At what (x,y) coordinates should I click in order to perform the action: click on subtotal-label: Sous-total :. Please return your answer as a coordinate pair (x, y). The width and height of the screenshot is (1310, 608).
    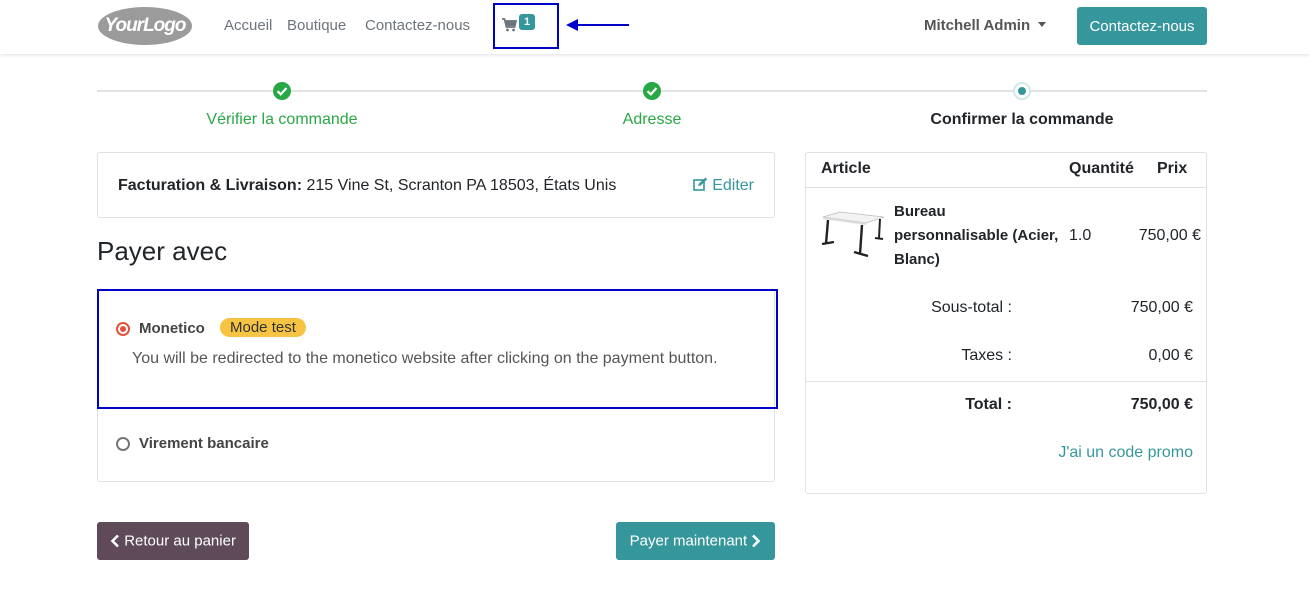
    Looking at the image, I should click on (971, 307).